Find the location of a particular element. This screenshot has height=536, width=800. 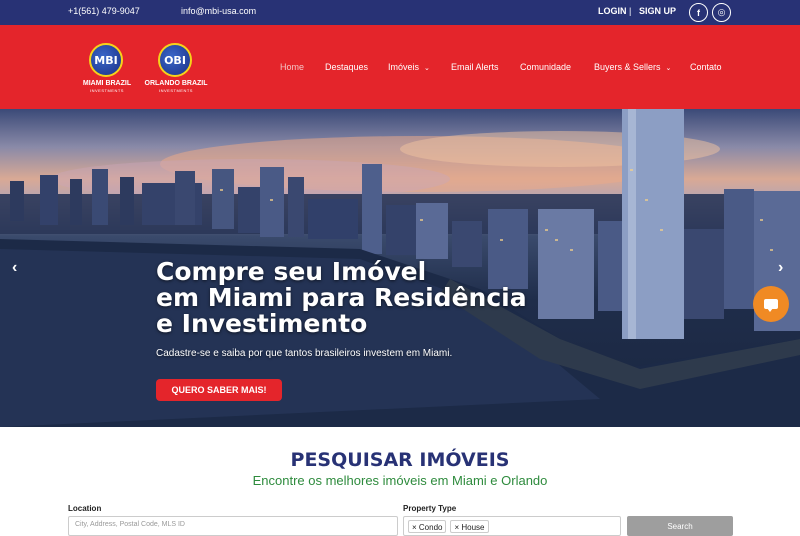

instagram-icon: ◎ is located at coordinates (721, 12).